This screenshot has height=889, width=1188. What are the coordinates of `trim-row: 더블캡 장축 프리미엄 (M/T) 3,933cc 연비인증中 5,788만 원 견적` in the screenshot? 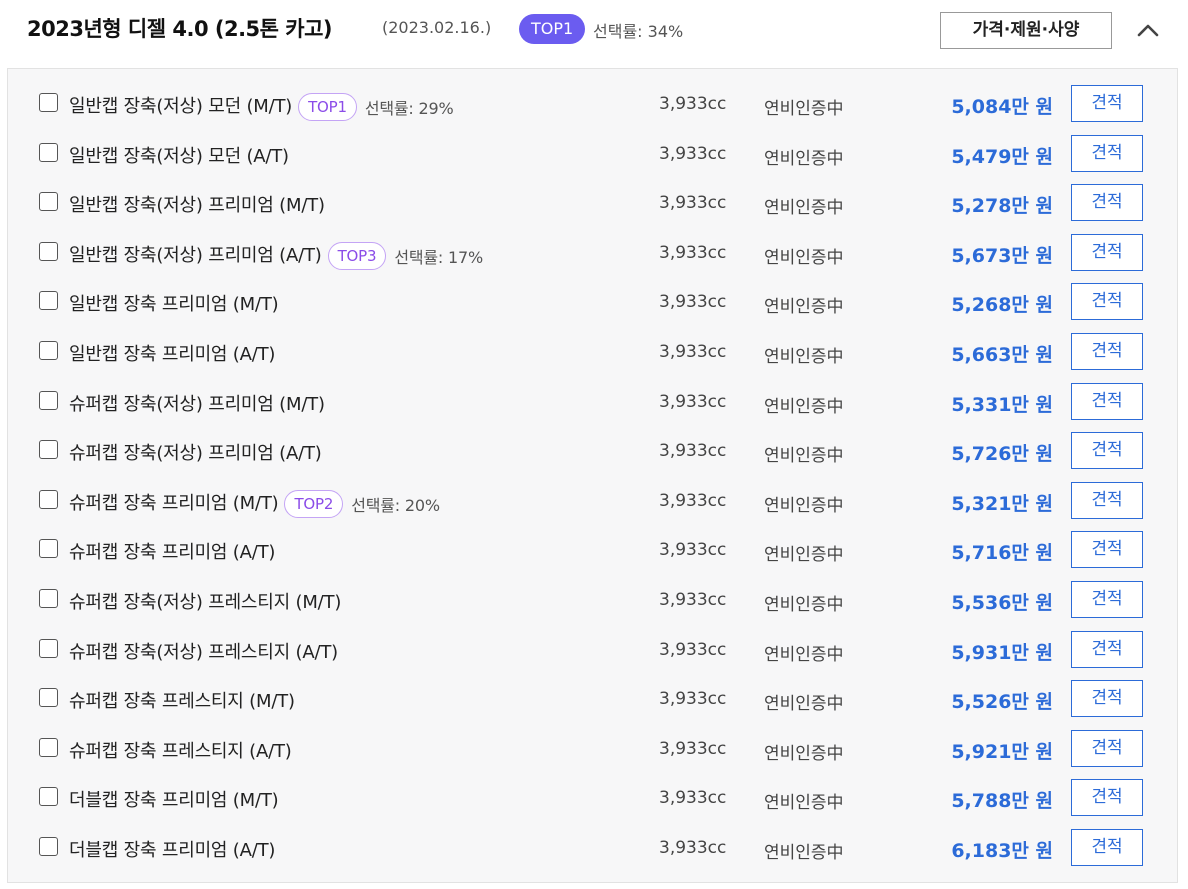 It's located at (592, 797).